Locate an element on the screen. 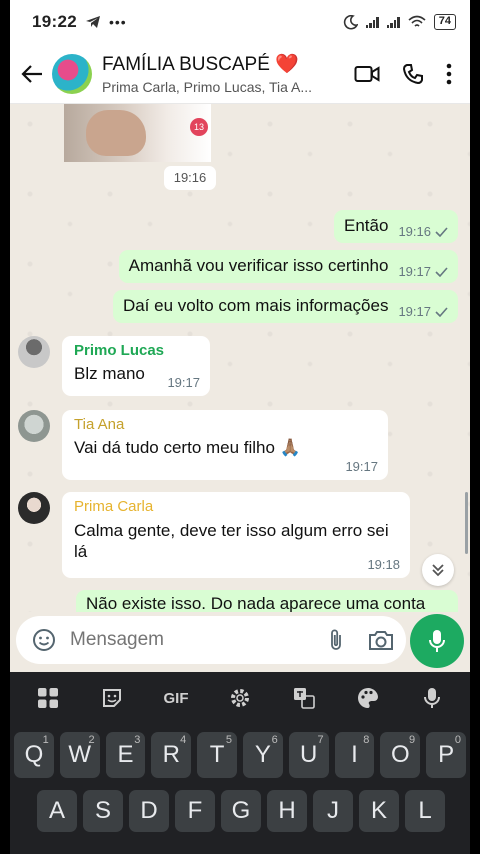 The height and width of the screenshot is (854, 480). attach-icon is located at coordinates (336, 640).